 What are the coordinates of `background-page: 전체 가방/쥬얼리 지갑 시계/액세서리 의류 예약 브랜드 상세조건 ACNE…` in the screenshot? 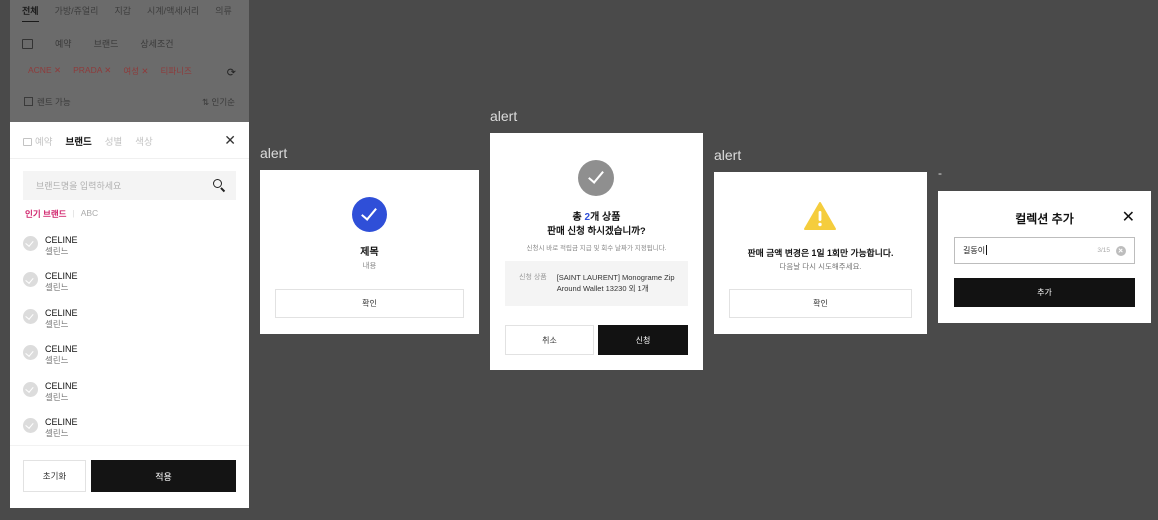 It's located at (129, 61).